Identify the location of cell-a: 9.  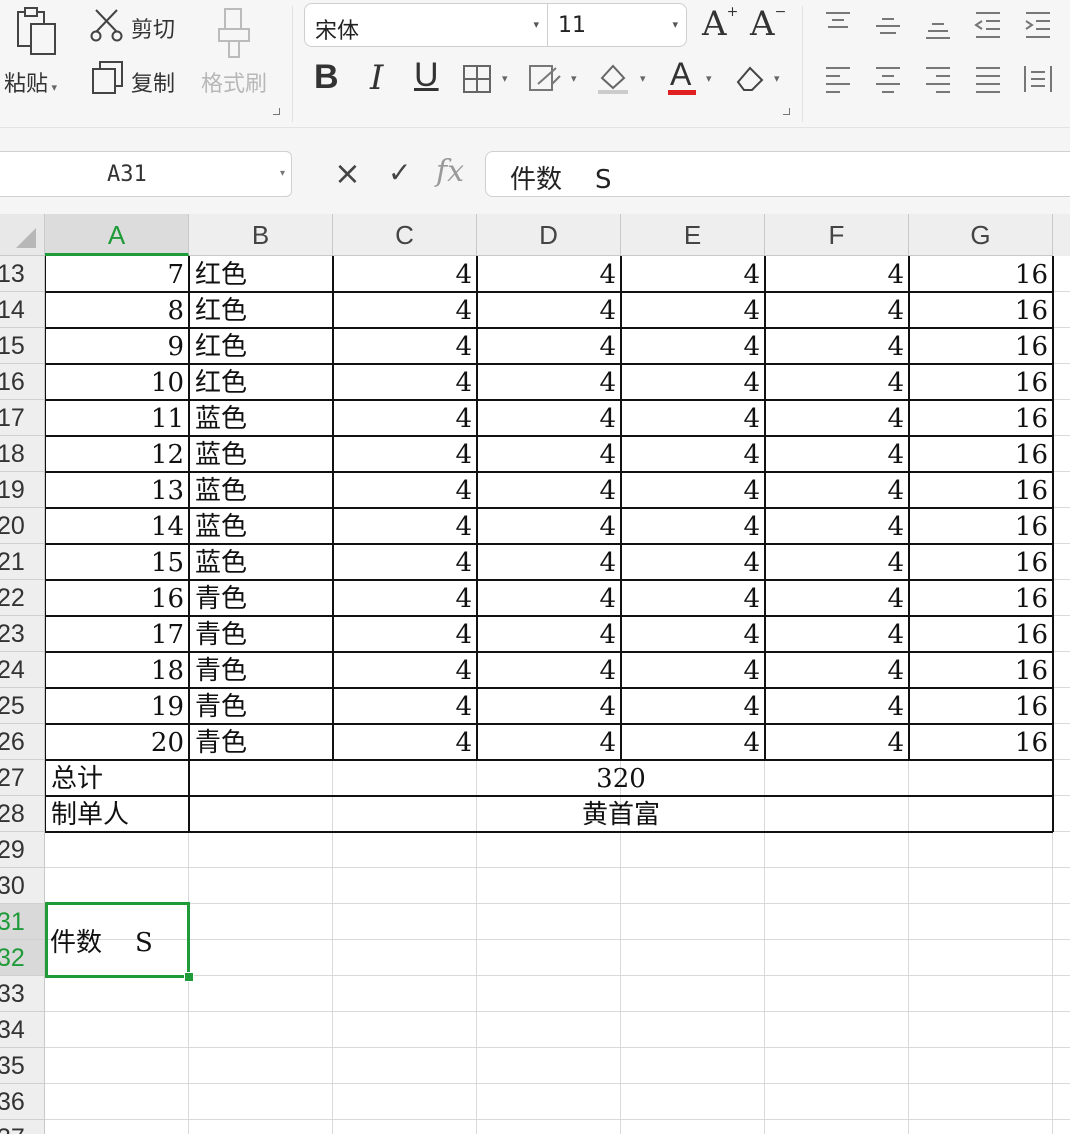
(117, 346).